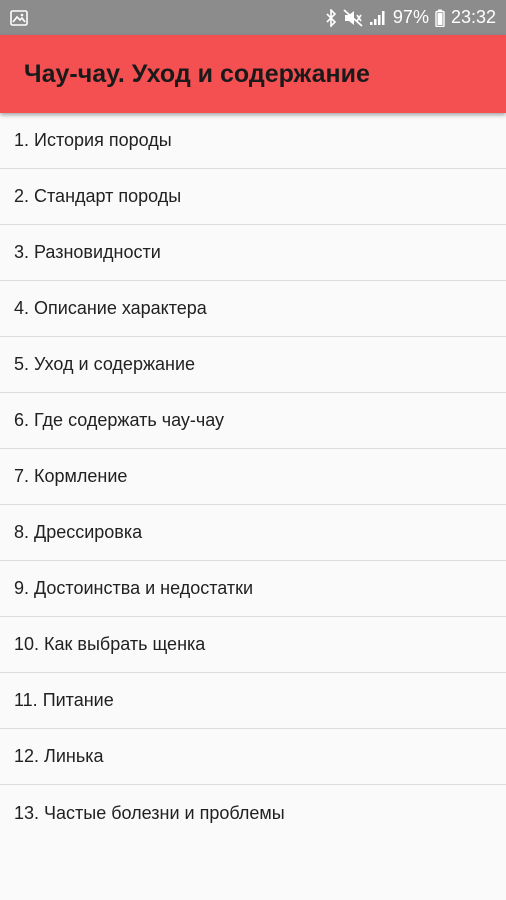 The image size is (506, 900). I want to click on list-item-12: 12. Линька, so click(253, 757).